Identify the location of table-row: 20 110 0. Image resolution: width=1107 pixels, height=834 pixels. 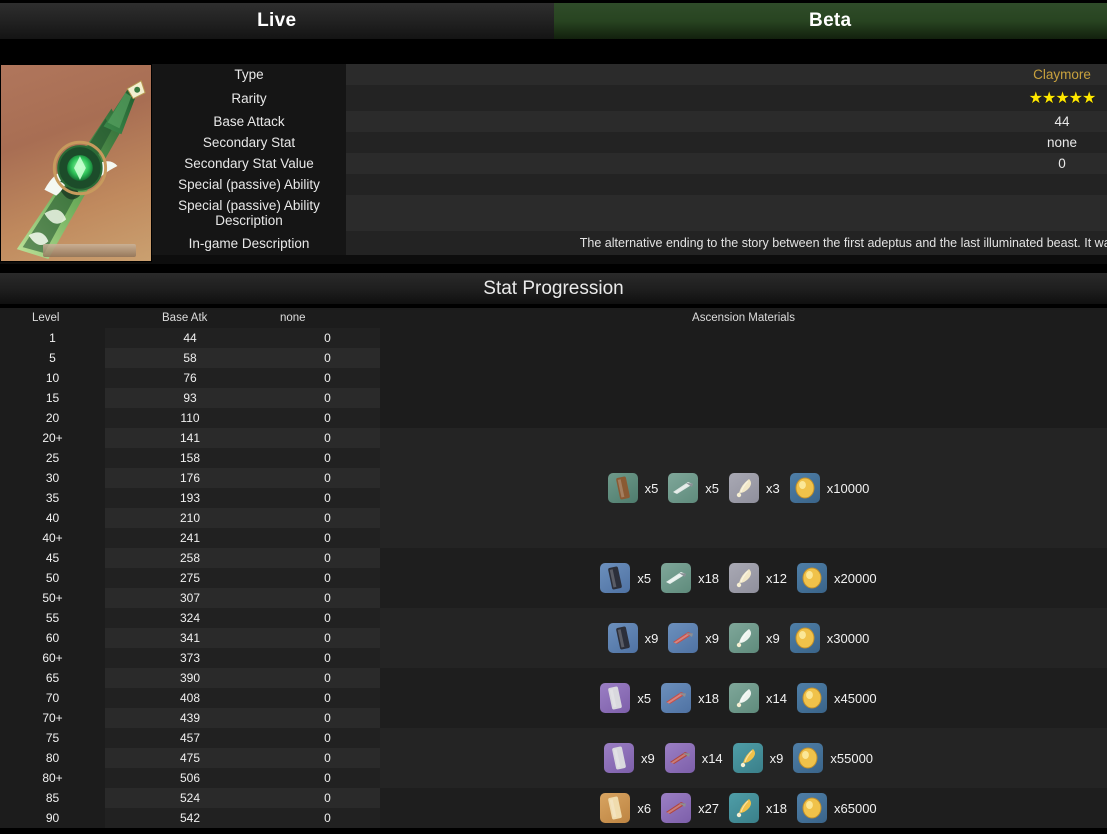
(553, 418).